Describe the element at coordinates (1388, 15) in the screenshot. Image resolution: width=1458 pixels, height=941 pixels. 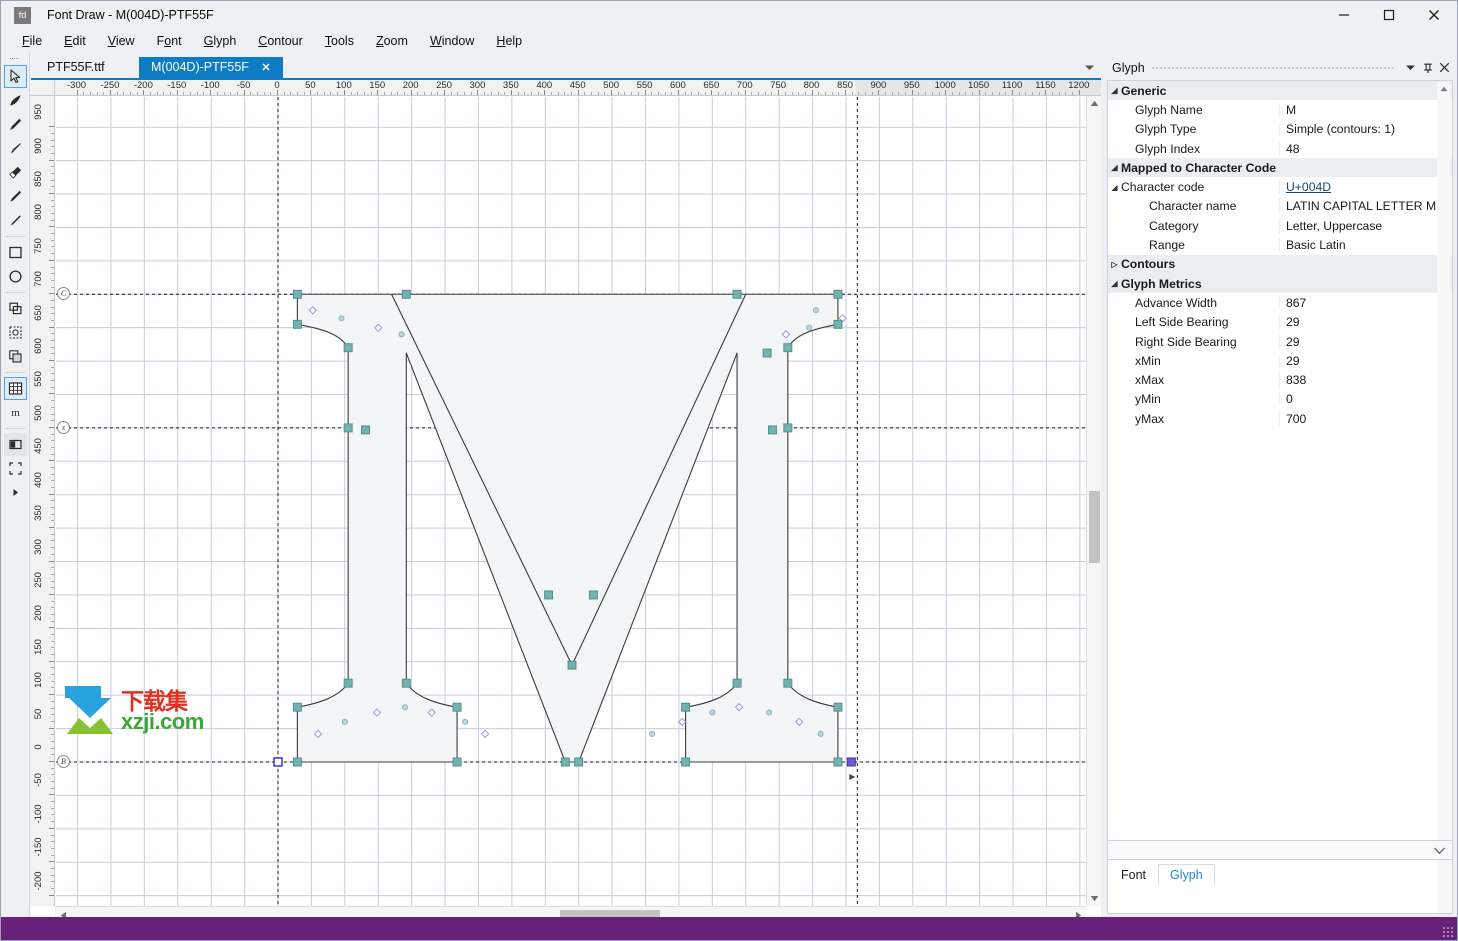
I see `maximize-button` at that location.